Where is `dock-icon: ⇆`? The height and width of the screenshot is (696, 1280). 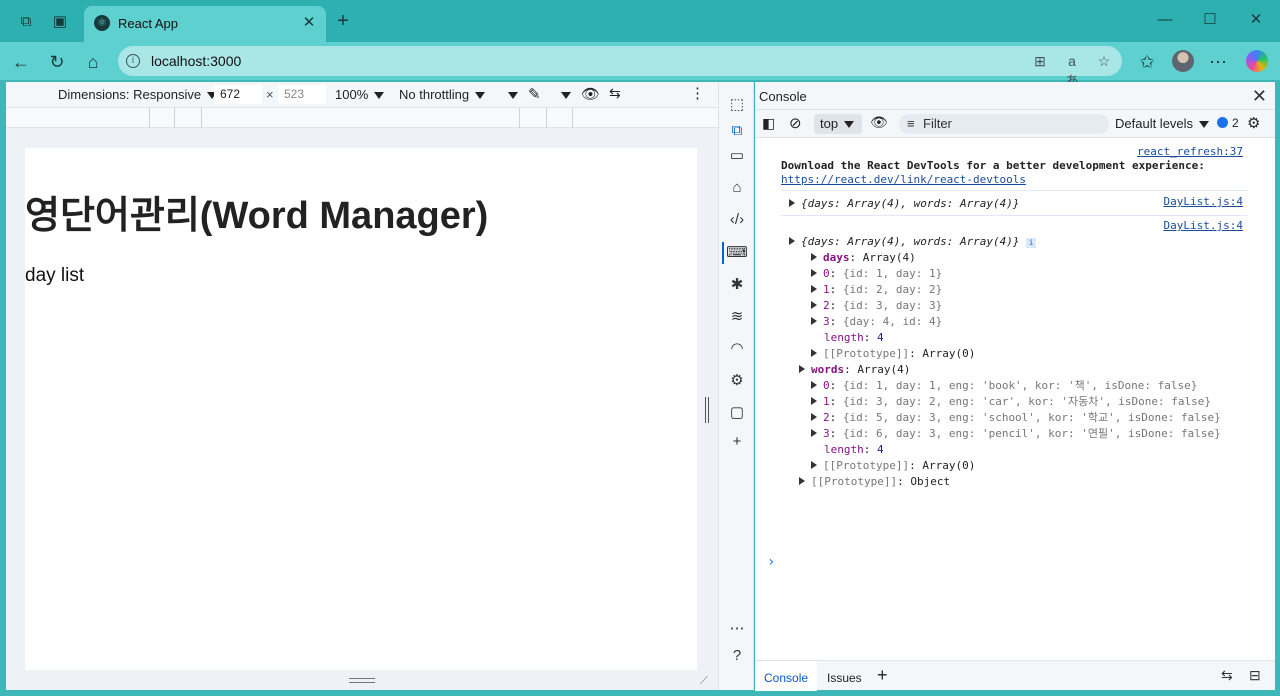
dock-icon: ⇆ is located at coordinates (1227, 675).